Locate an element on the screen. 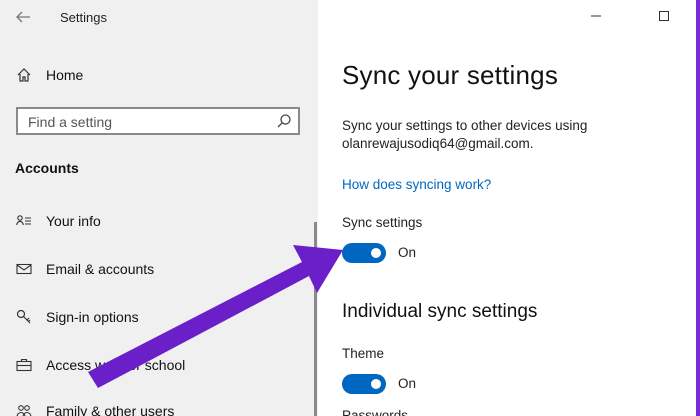 Image resolution: width=700 pixels, height=416 pixels. sidebar-item-family: Family & other users is located at coordinates (94, 408).